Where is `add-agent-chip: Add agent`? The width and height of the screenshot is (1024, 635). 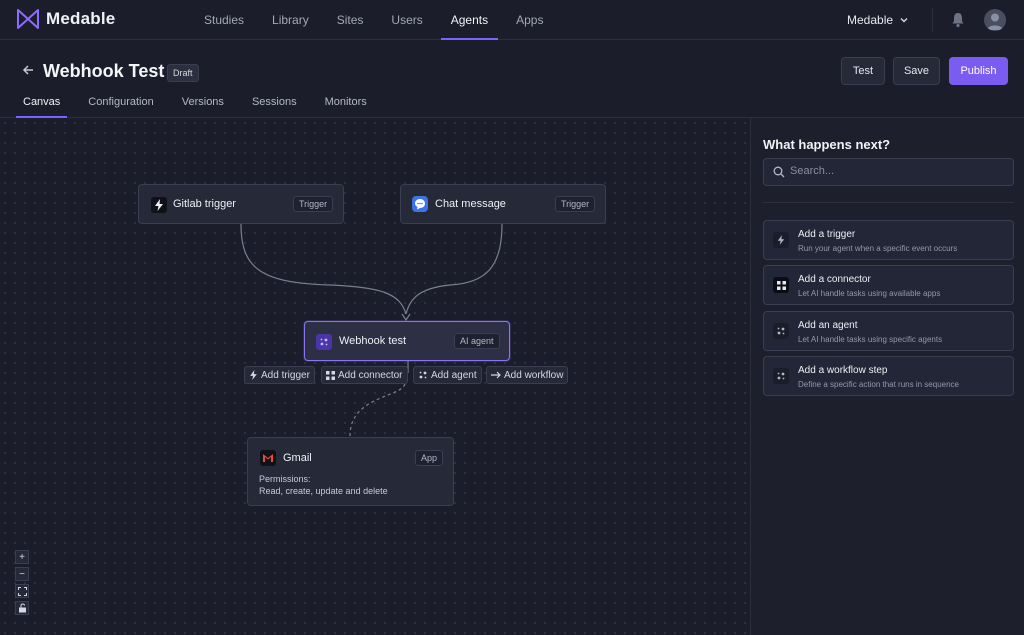 add-agent-chip: Add agent is located at coordinates (447, 375).